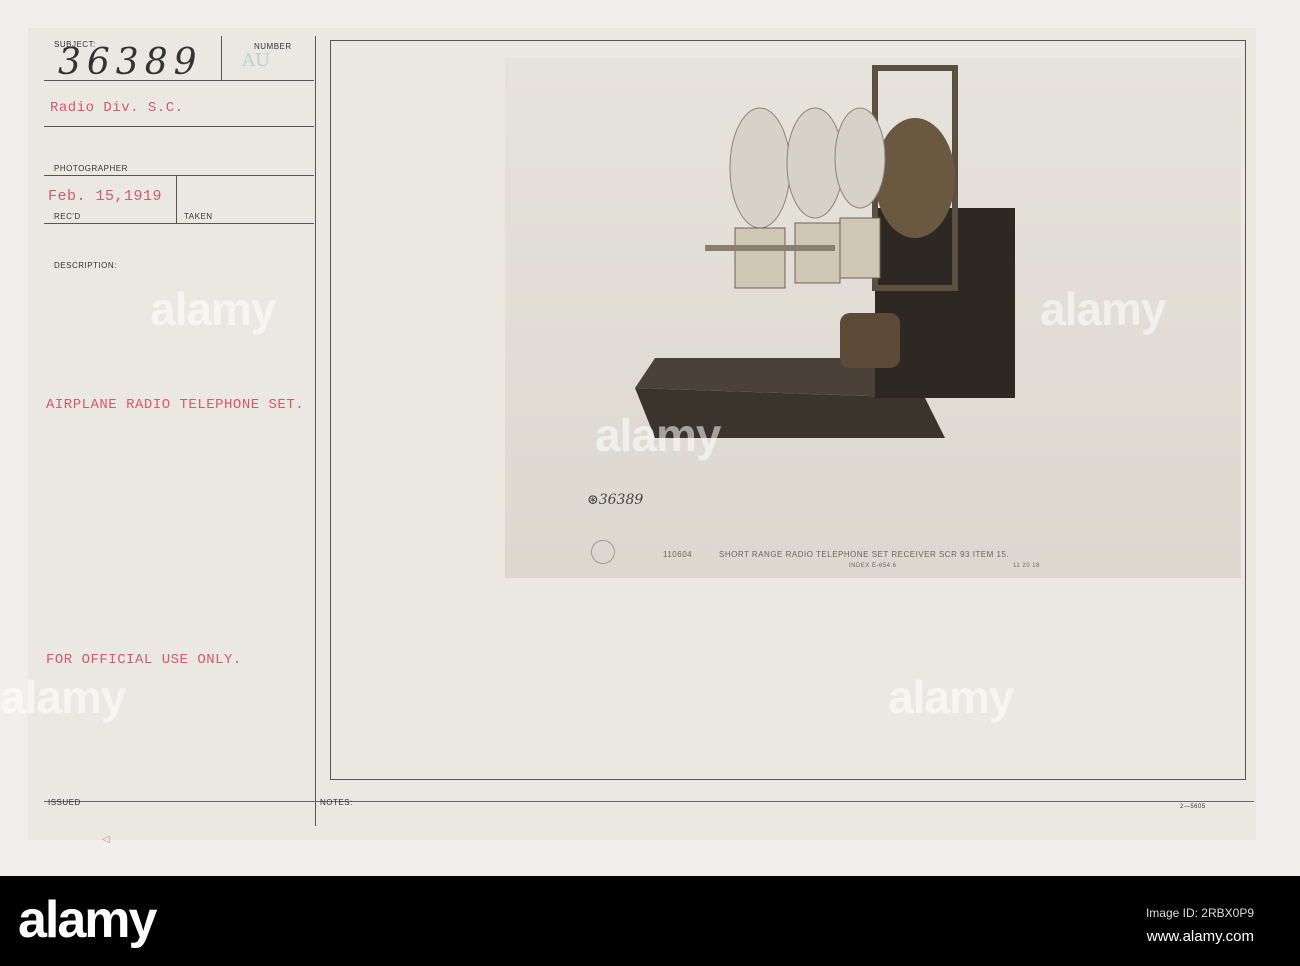 This screenshot has height=966, width=1300. I want to click on notes-label: NOTES:, so click(336, 802).